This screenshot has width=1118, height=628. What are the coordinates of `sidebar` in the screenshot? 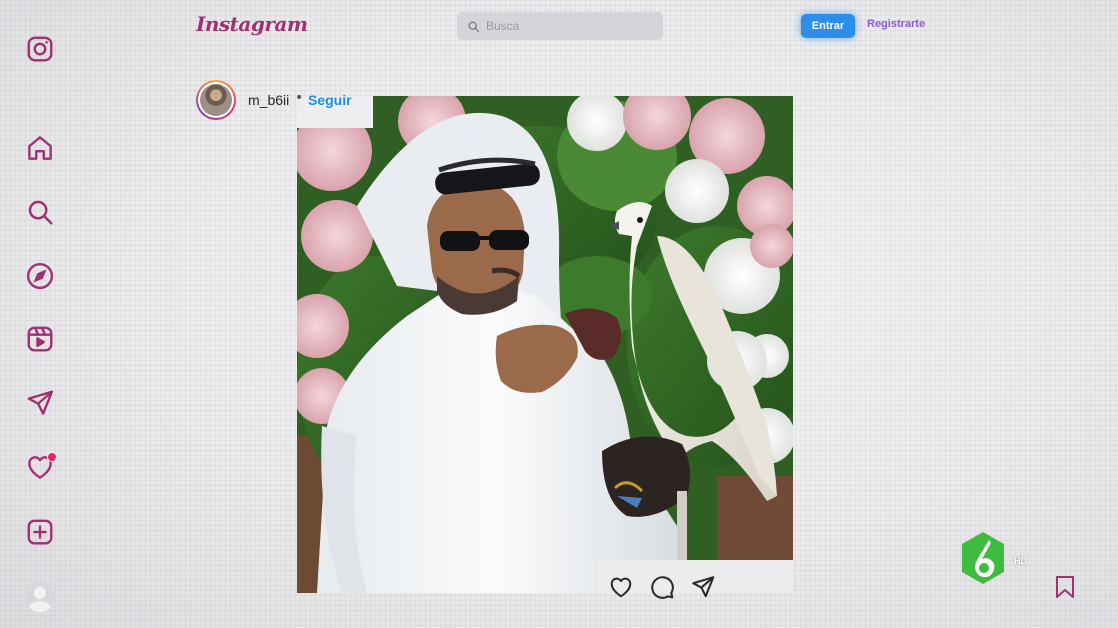 It's located at (40, 314).